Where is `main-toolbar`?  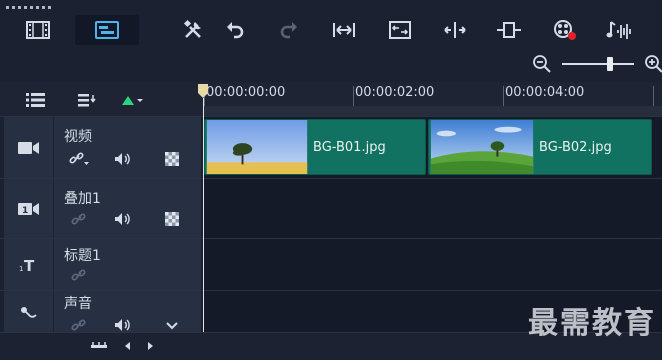 main-toolbar is located at coordinates (331, 30).